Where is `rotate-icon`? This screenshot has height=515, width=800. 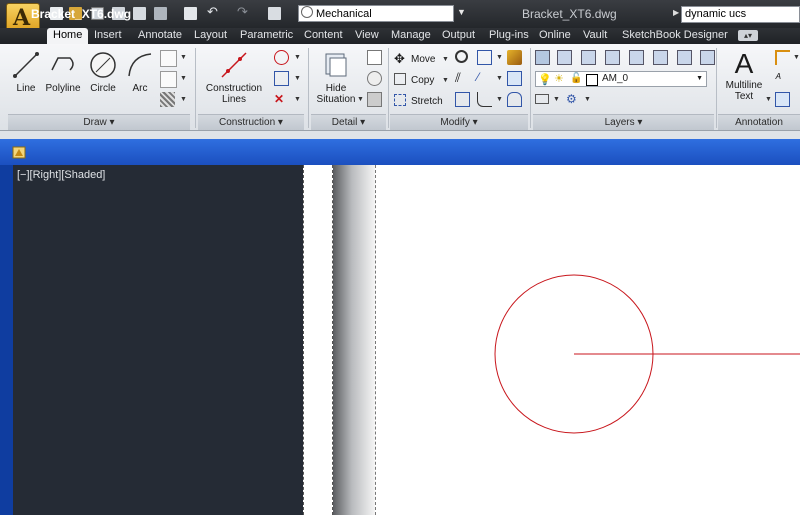
rotate-icon is located at coordinates (461, 56).